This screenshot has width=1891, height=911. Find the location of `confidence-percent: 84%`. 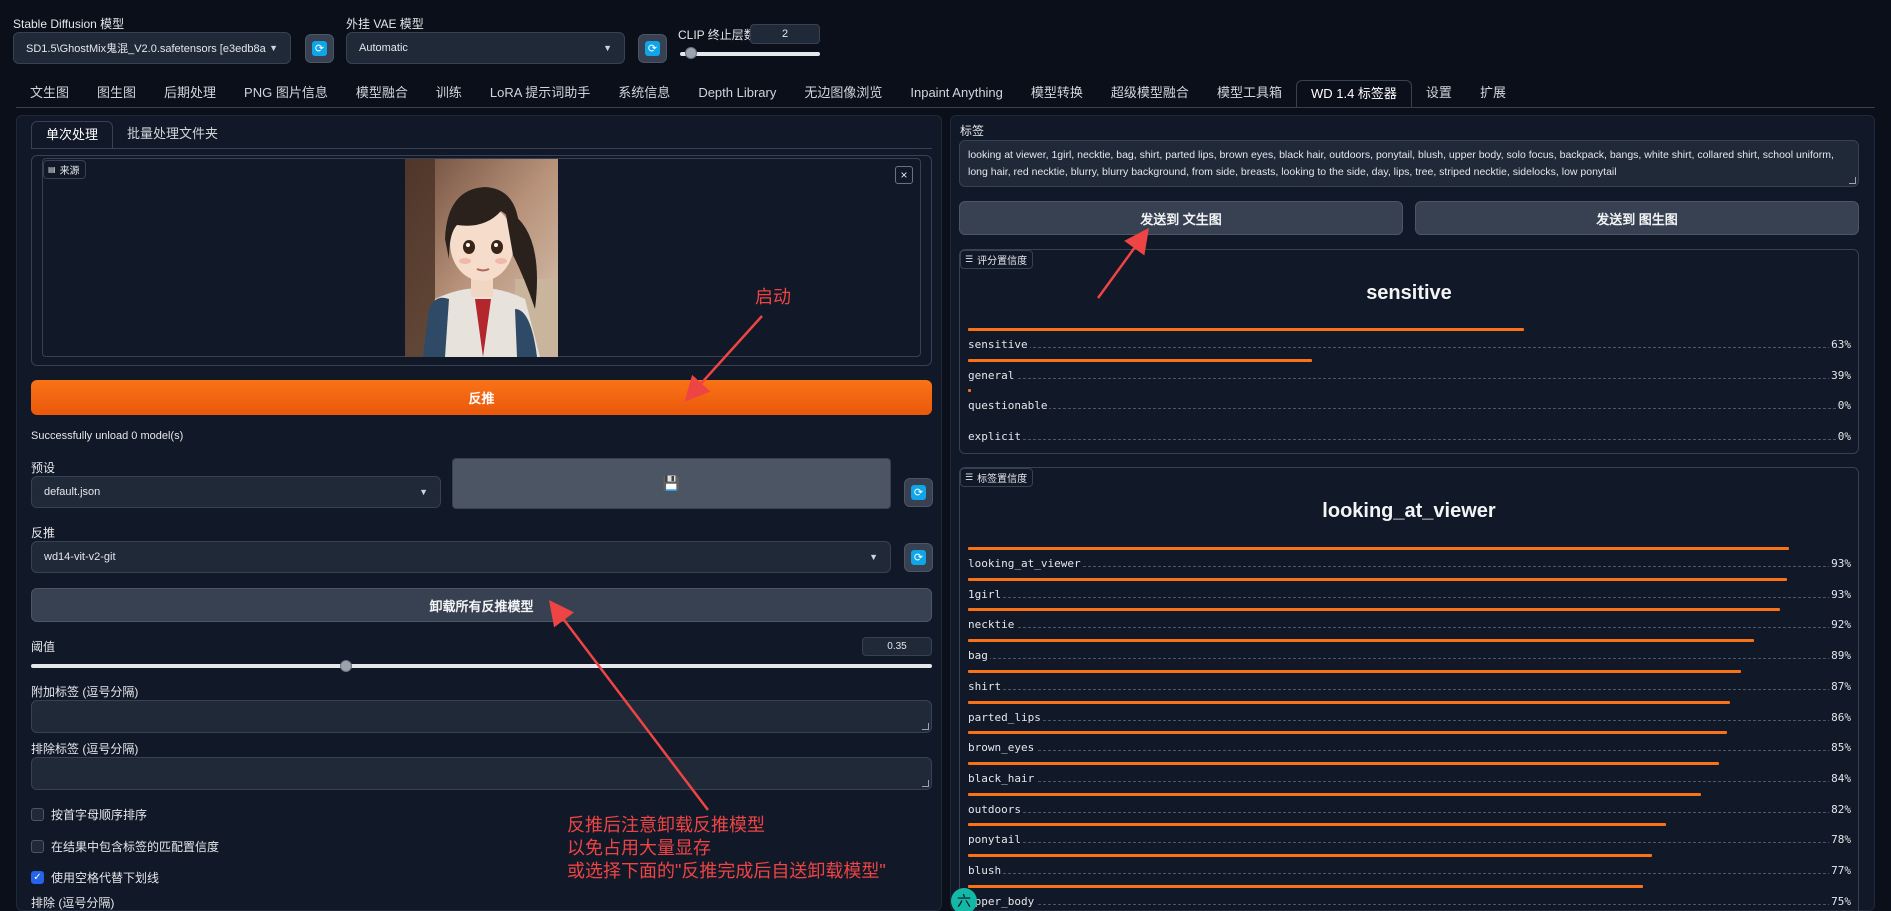

confidence-percent: 84% is located at coordinates (1840, 778).